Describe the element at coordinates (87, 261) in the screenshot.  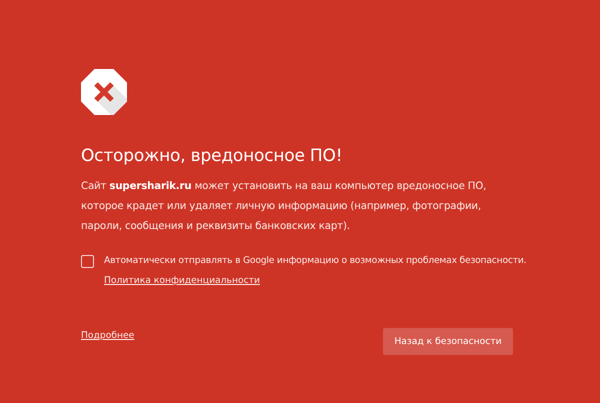
I see `report-checkbox` at that location.